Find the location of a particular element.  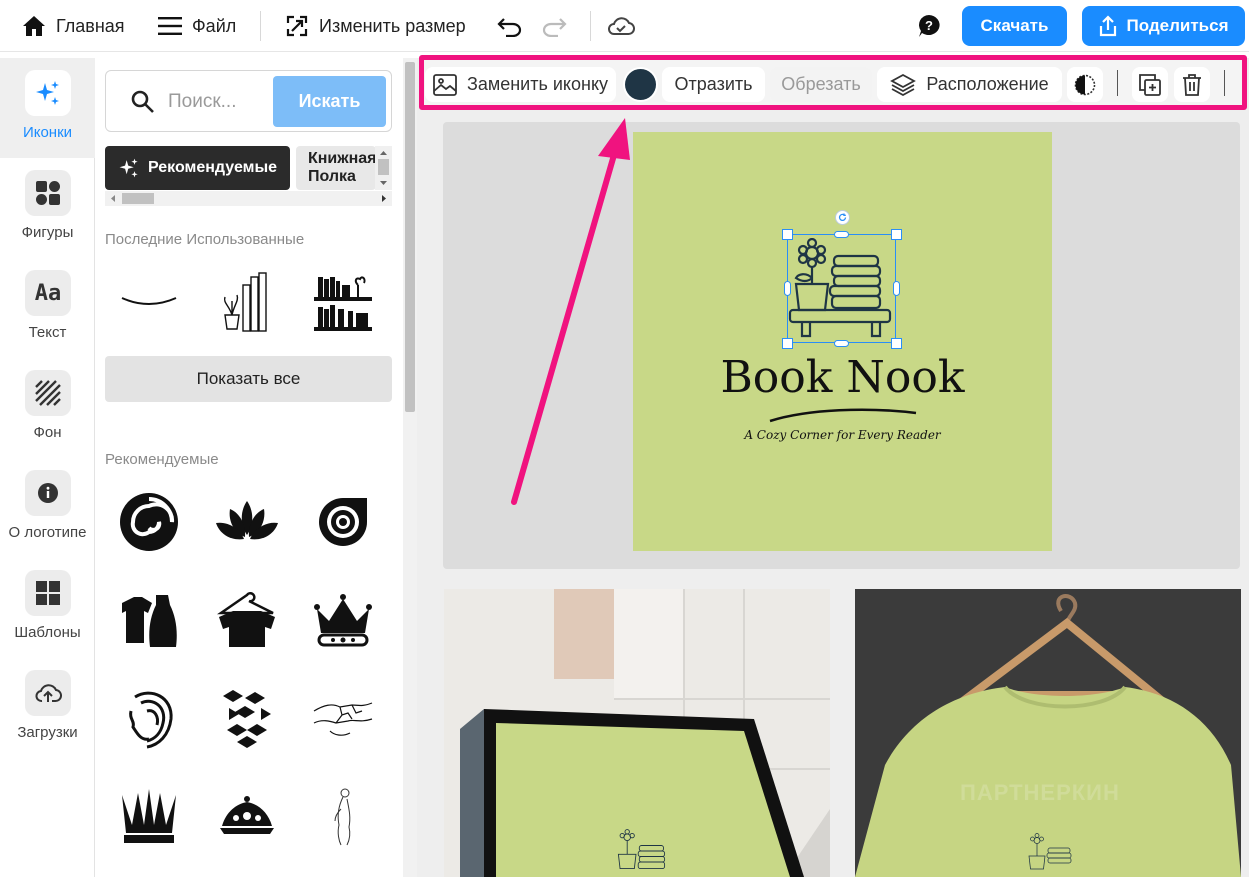

resize-handle-s is located at coordinates (841, 343).